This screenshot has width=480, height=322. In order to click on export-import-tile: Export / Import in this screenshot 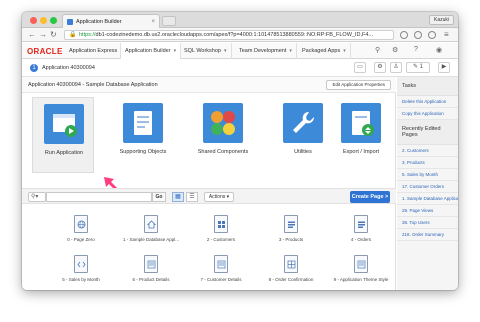, I will do `click(361, 135)`.